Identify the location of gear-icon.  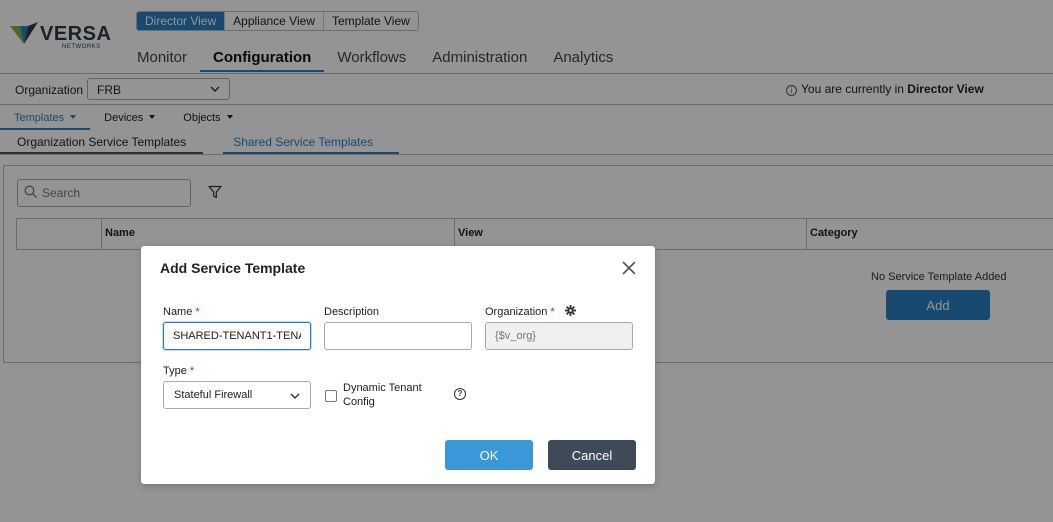
(570, 310).